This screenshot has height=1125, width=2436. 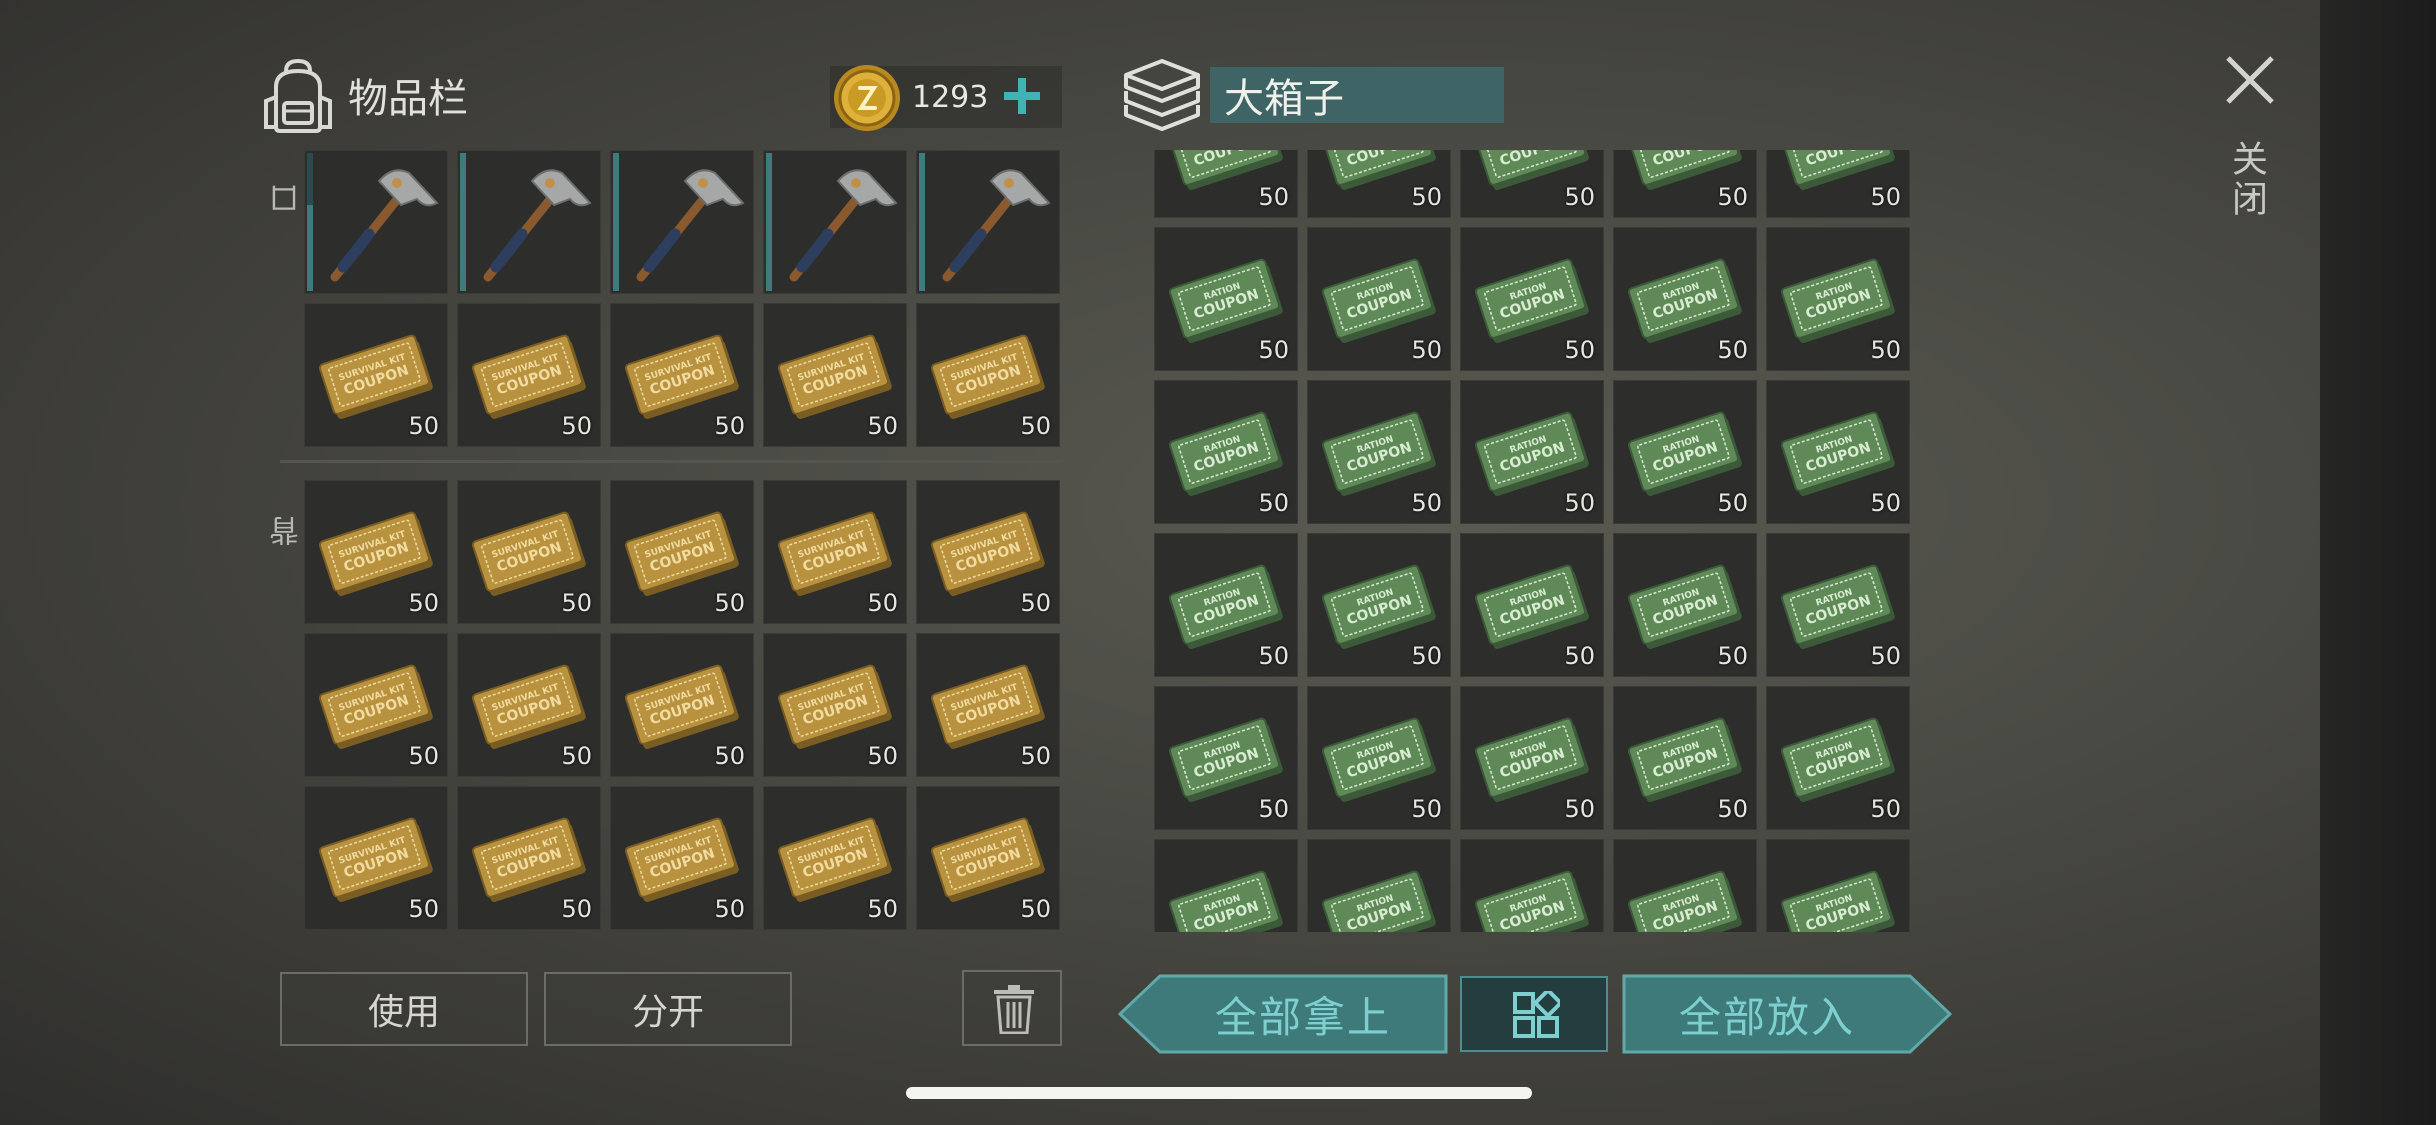 What do you see at coordinates (843, 225) in the screenshot?
I see `pickaxe-icon` at bounding box center [843, 225].